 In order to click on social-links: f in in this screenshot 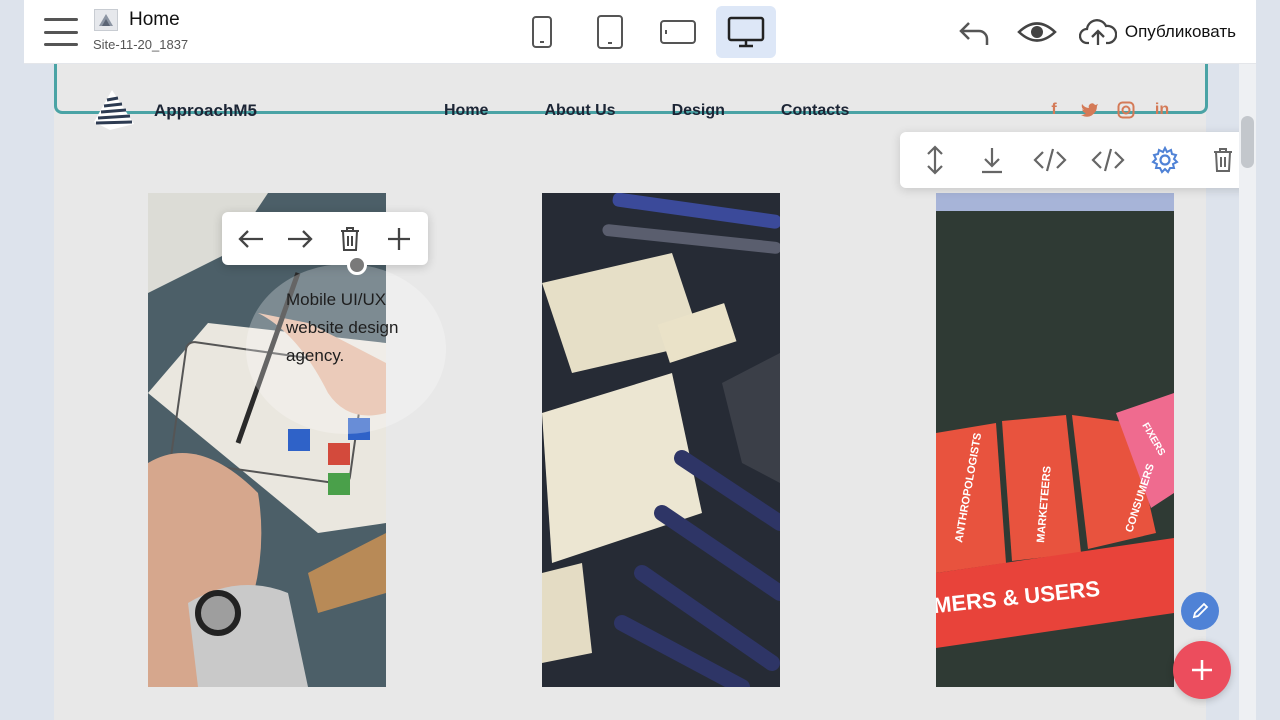, I will do `click(1108, 110)`.